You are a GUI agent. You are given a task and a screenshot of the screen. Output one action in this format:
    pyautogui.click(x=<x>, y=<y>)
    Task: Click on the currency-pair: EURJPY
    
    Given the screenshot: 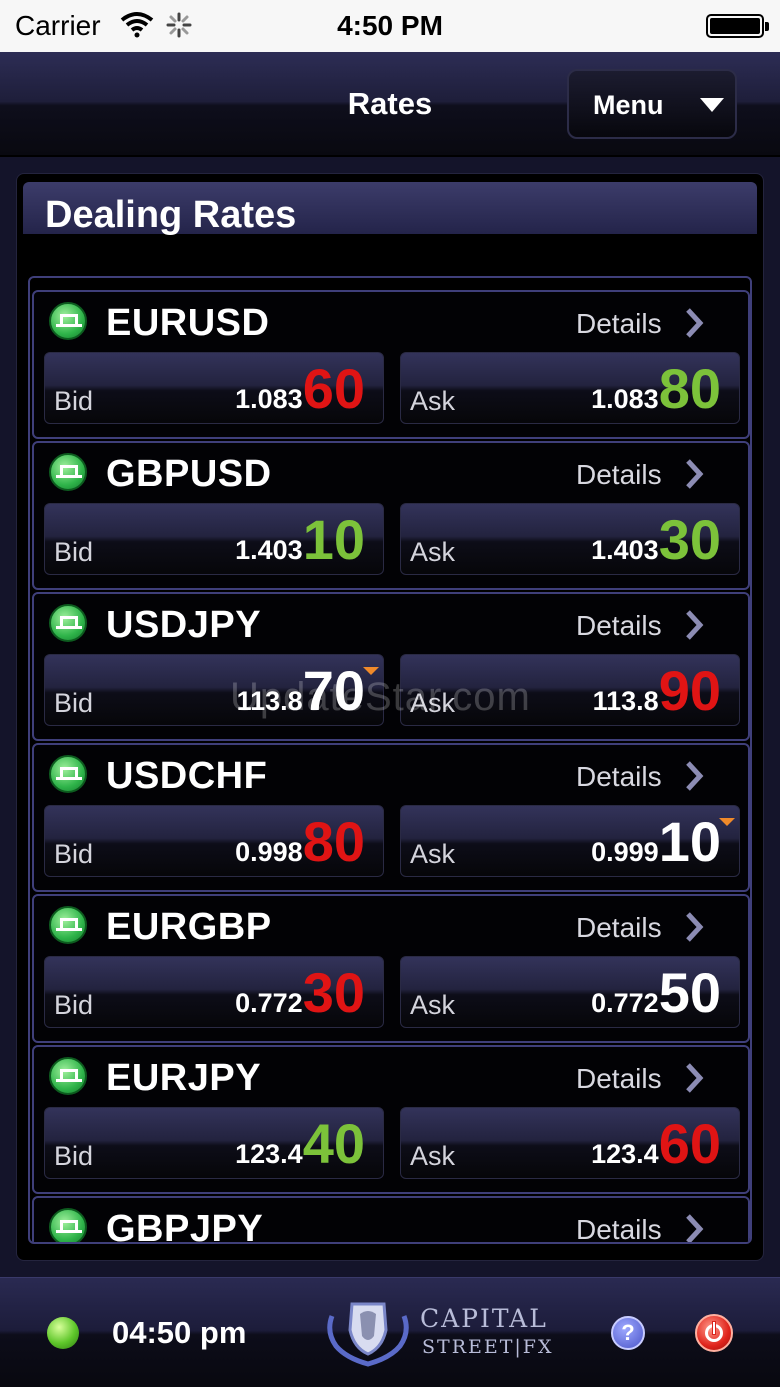 What is the action you would take?
    pyautogui.click(x=184, y=1078)
    